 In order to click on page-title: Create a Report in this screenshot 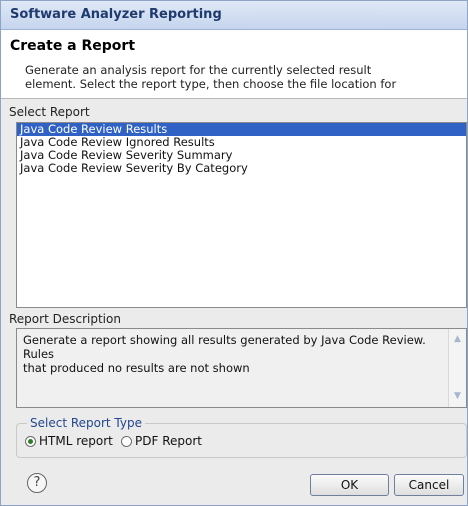, I will do `click(73, 46)`.